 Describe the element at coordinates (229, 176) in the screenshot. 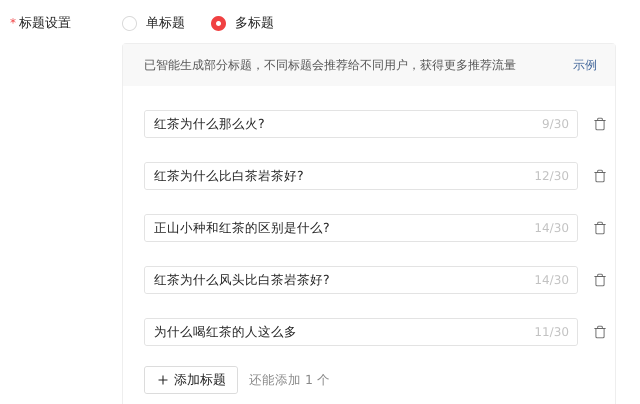

I see `title-text: 红茶为什么比白茶岩茶好?` at that location.